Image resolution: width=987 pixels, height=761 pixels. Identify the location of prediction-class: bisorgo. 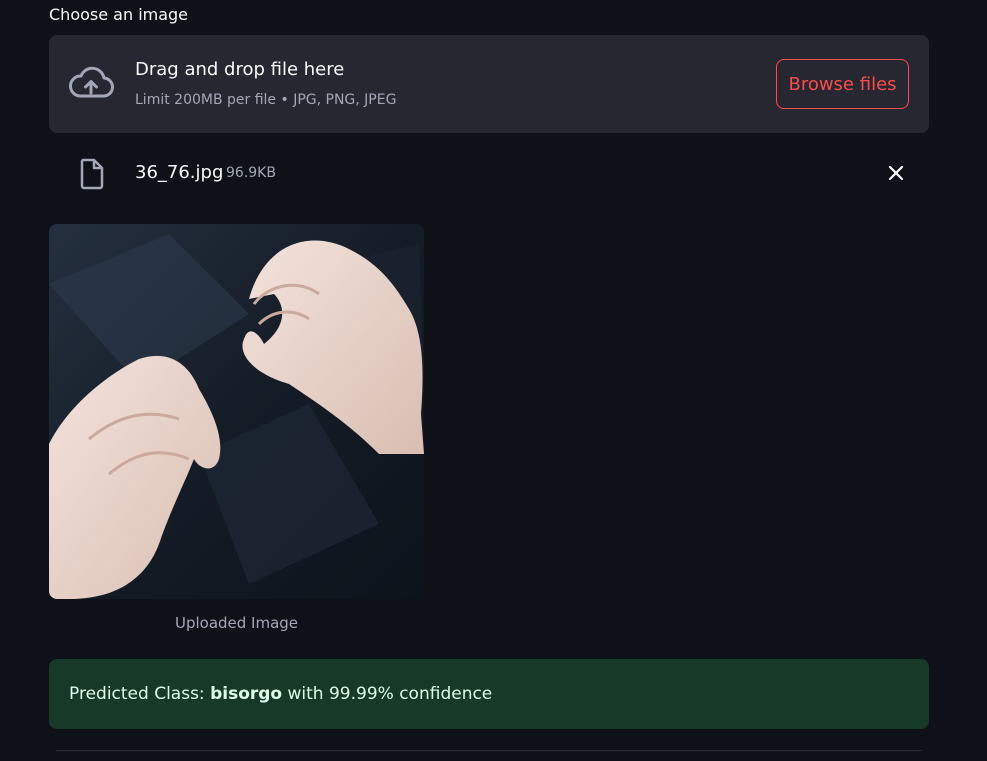
(246, 694).